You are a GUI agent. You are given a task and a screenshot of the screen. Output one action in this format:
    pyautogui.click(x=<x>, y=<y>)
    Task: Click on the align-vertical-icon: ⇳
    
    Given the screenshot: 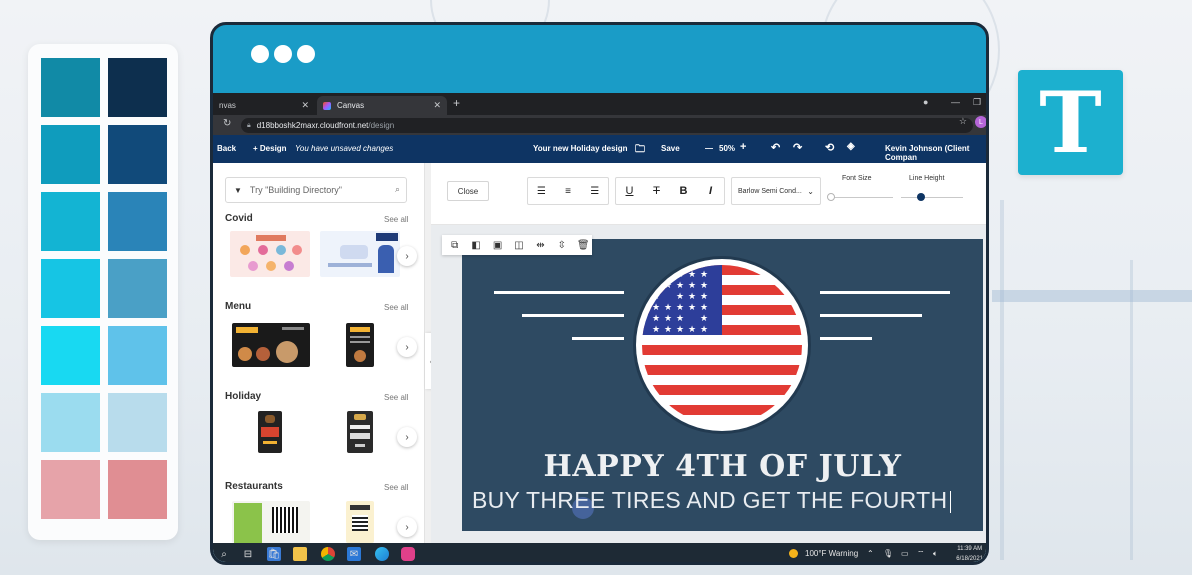 What is the action you would take?
    pyautogui.click(x=561, y=245)
    